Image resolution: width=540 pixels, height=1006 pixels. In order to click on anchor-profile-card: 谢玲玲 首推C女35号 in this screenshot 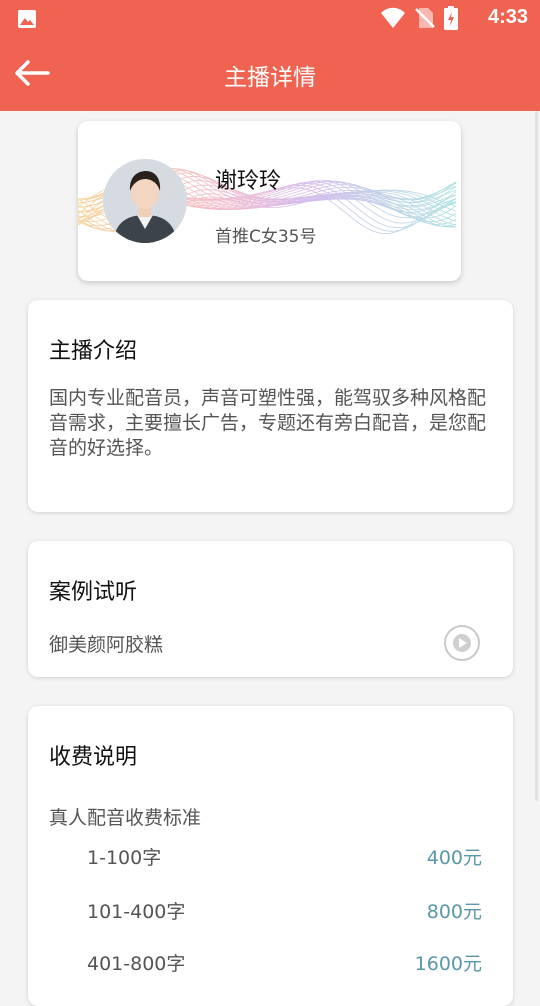, I will do `click(269, 201)`.